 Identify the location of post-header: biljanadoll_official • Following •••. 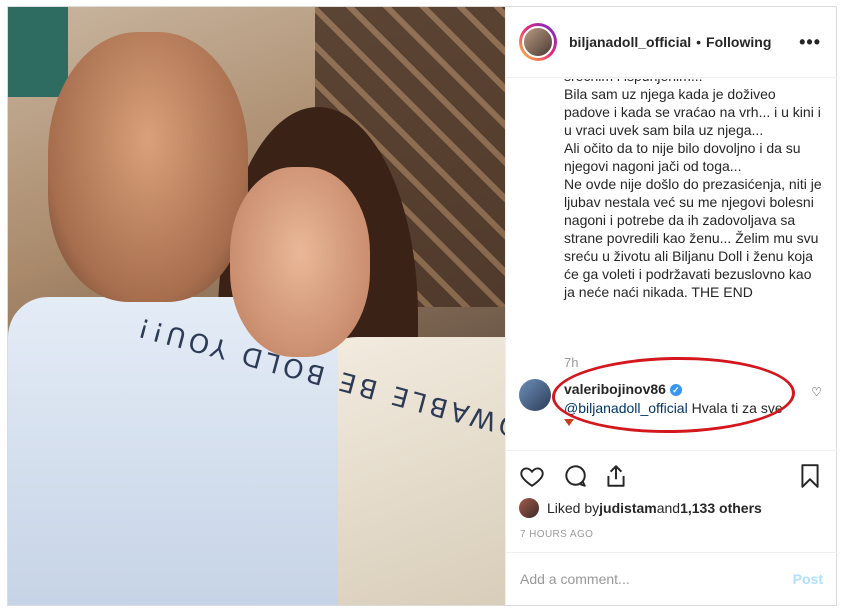
(671, 42).